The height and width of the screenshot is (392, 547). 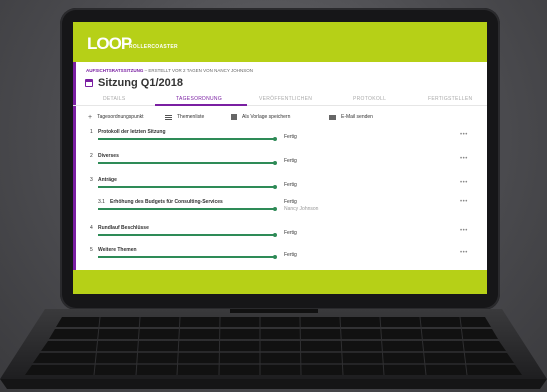 What do you see at coordinates (91, 250) in the screenshot?
I see `agenda-number: 5` at bounding box center [91, 250].